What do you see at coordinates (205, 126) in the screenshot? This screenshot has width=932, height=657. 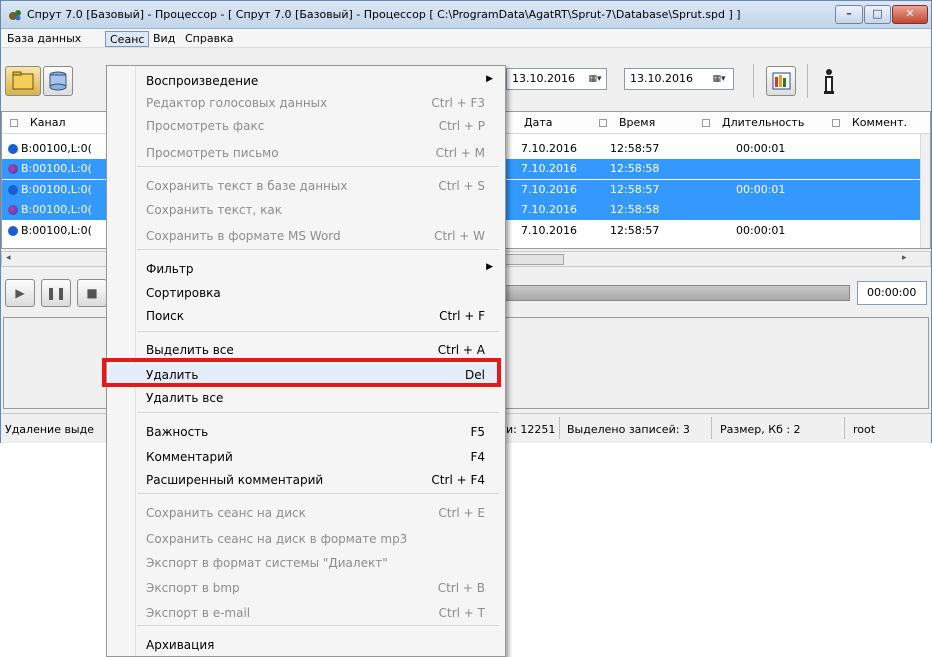 I see `menu-item-label: Просмотреть факс` at bounding box center [205, 126].